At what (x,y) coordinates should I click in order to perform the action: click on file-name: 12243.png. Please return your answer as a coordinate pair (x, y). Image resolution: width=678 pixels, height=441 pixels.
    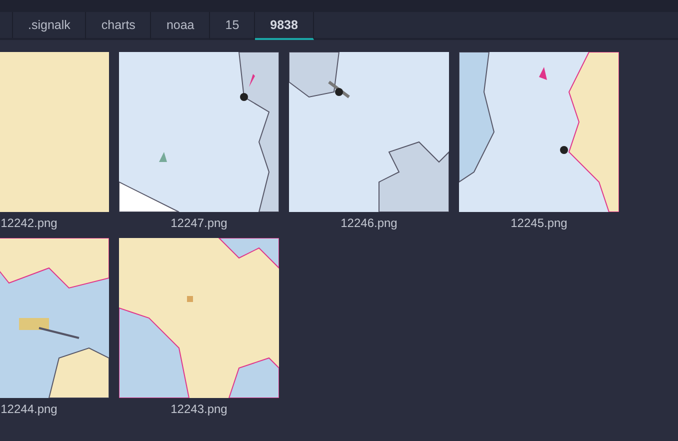
    Looking at the image, I should click on (199, 409).